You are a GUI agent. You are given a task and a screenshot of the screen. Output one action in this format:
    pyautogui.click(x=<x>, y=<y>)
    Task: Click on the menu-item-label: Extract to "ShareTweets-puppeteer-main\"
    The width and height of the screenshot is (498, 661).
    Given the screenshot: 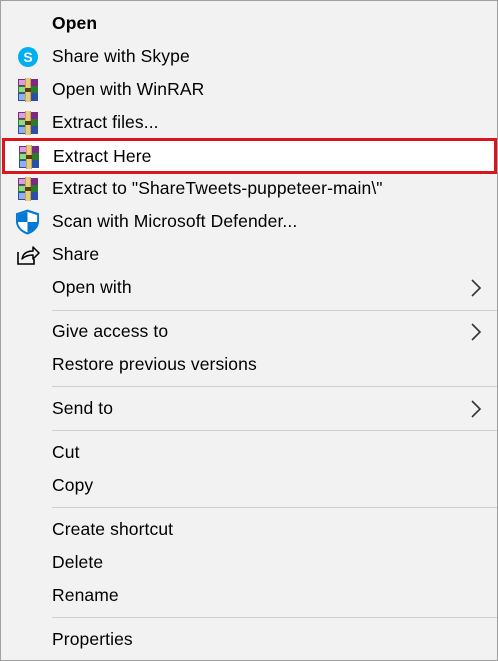 What is the action you would take?
    pyautogui.click(x=217, y=188)
    